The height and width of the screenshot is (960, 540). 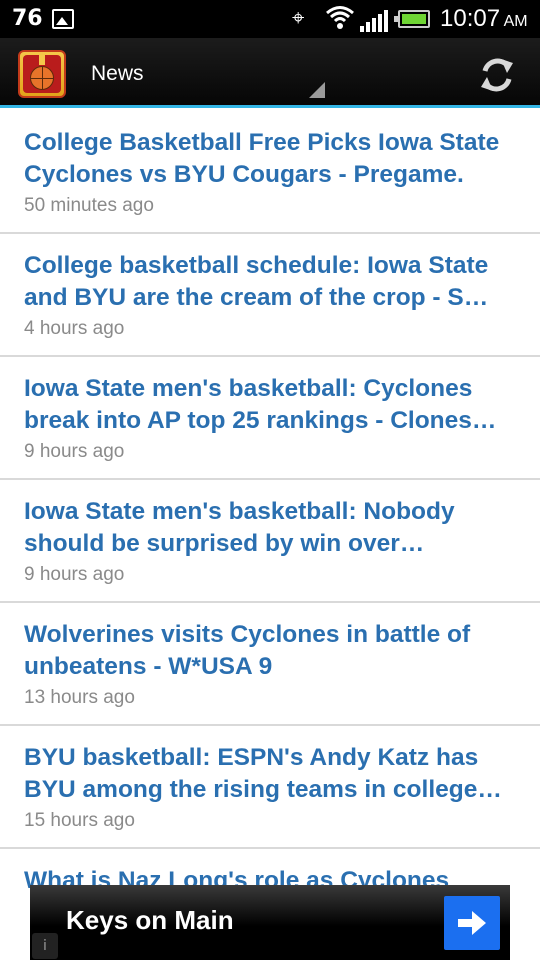 What do you see at coordinates (79, 697) in the screenshot?
I see `news-timestamp: 13 hours ago` at bounding box center [79, 697].